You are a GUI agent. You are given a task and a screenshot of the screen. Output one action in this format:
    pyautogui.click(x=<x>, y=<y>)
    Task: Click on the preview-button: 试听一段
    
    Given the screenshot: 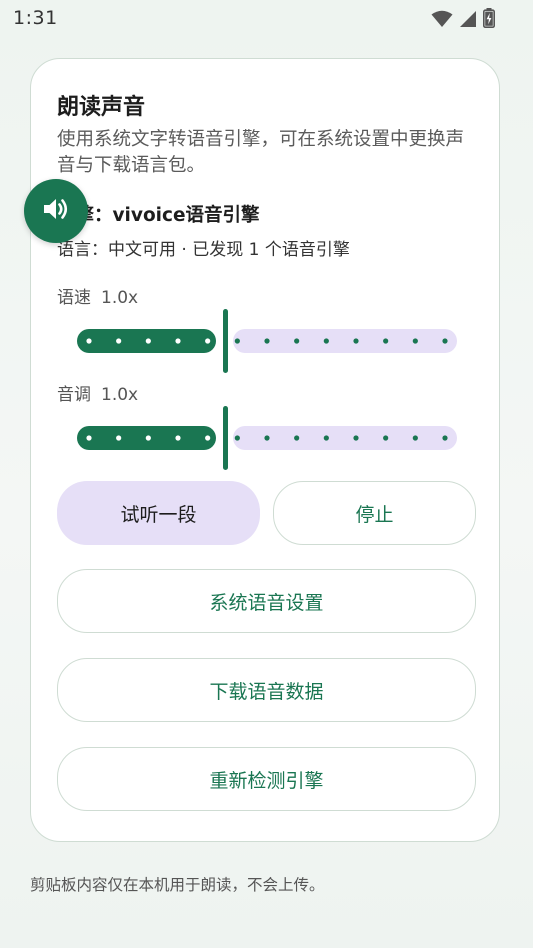 What is the action you would take?
    pyautogui.click(x=158, y=513)
    